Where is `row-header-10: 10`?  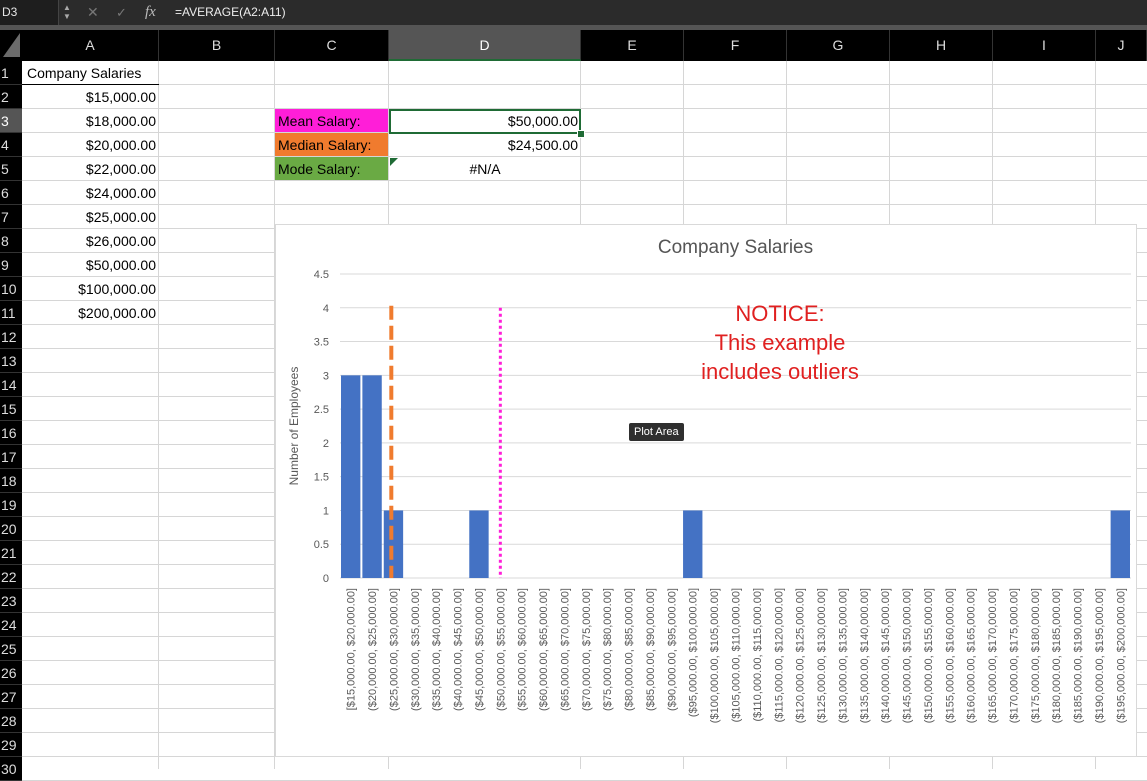 row-header-10: 10 is located at coordinates (11, 289).